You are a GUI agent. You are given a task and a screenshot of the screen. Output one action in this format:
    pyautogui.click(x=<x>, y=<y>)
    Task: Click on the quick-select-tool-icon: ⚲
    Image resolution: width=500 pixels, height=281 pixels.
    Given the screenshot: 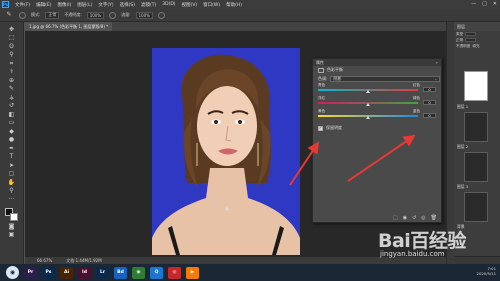 What is the action you would take?
    pyautogui.click(x=12, y=55)
    